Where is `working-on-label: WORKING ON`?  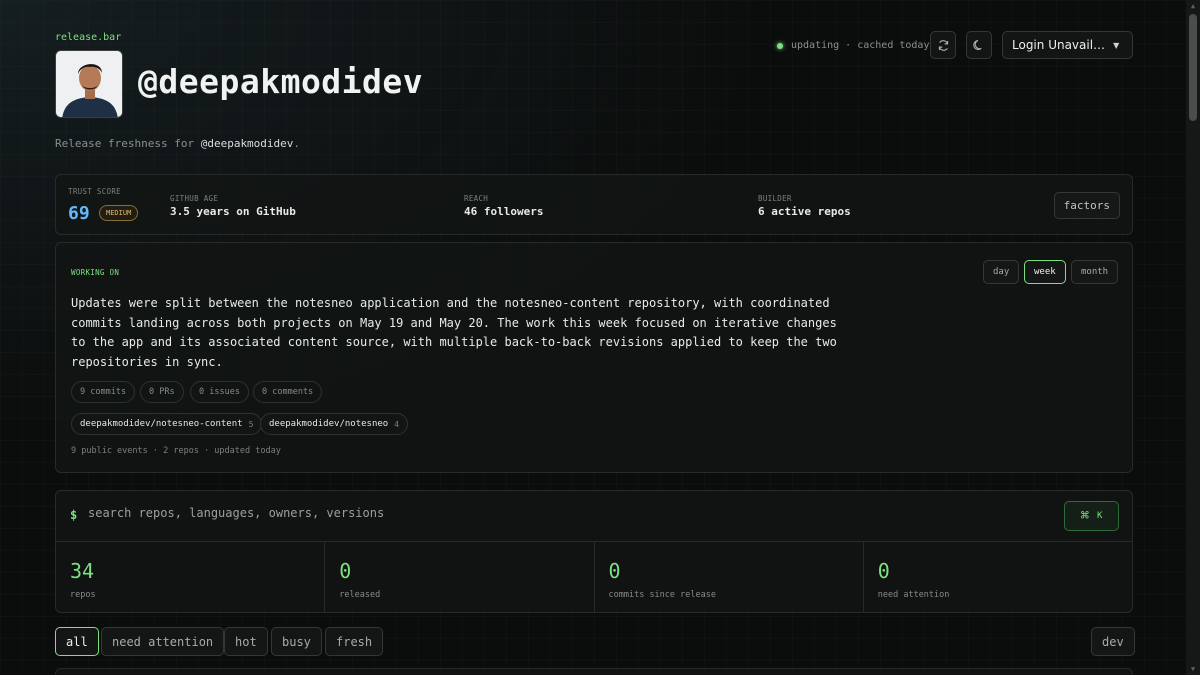
working-on-label: WORKING ON is located at coordinates (95, 272).